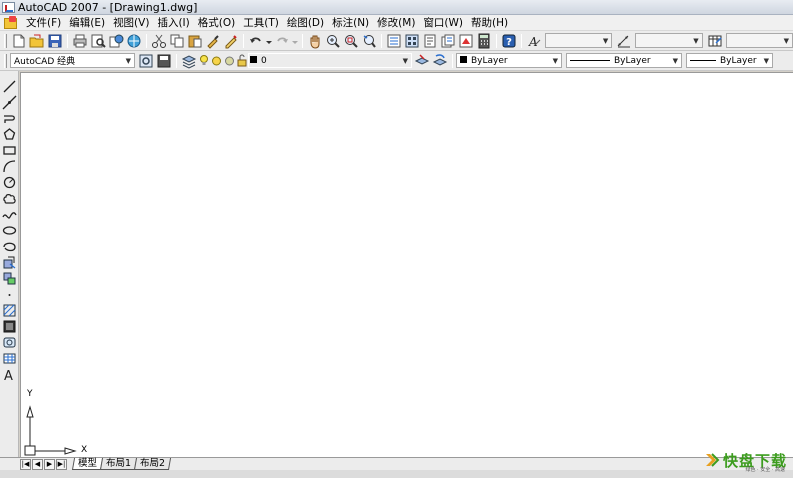 The width and height of the screenshot is (793, 478). What do you see at coordinates (282, 41) in the screenshot?
I see `redo-icon` at bounding box center [282, 41].